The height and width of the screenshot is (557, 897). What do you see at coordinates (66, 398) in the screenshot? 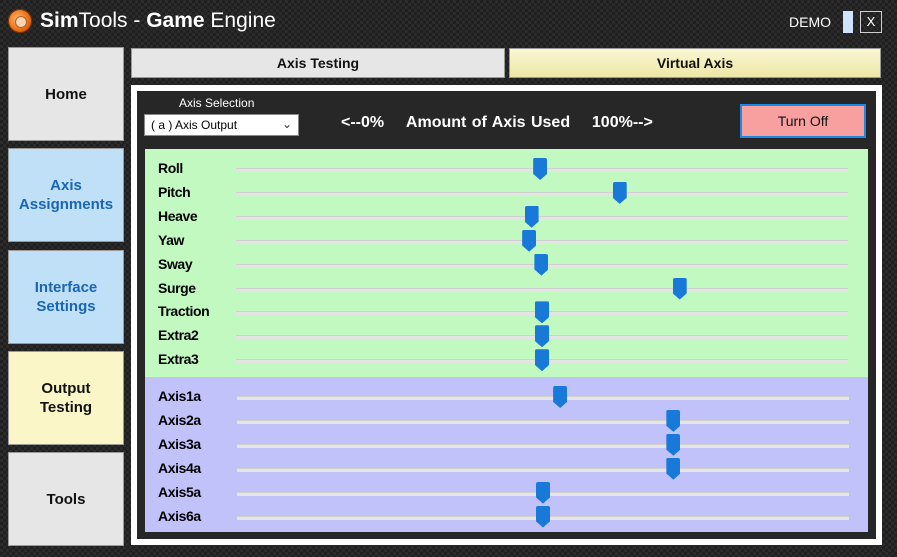
I see `sidebar-item-output-testing: Output Testing` at bounding box center [66, 398].